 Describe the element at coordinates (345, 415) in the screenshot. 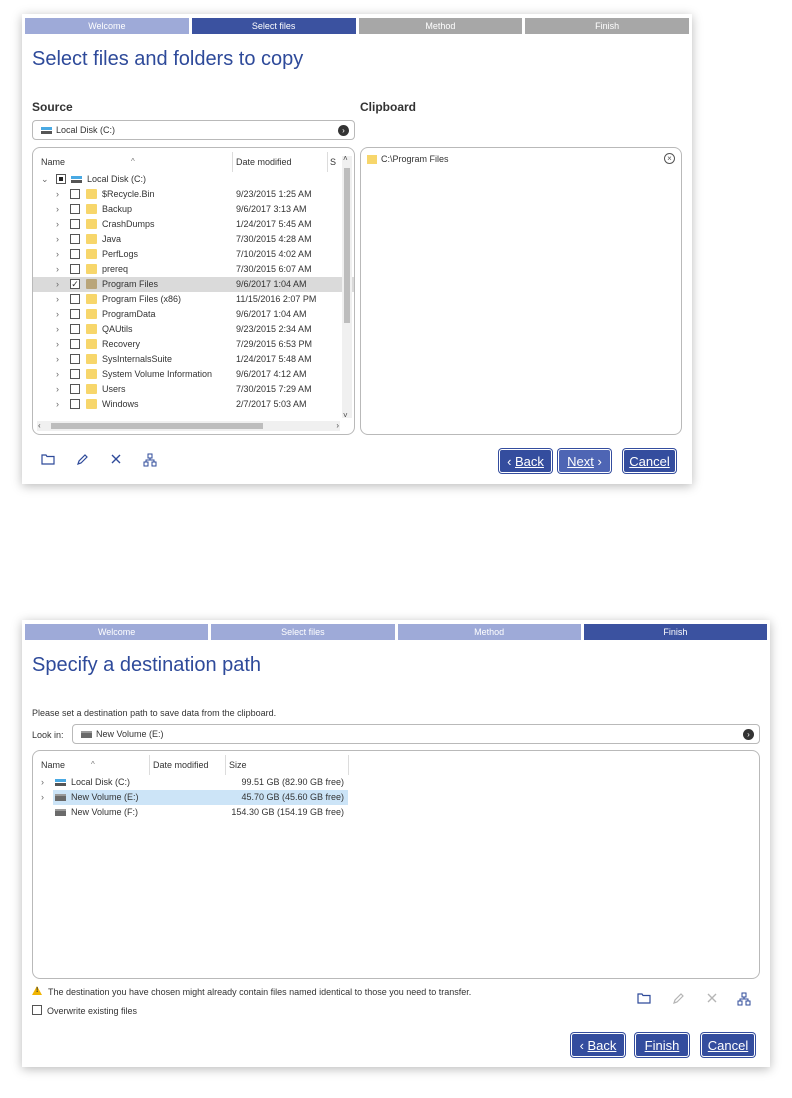

I see `scroll-down-icon: ˅` at that location.